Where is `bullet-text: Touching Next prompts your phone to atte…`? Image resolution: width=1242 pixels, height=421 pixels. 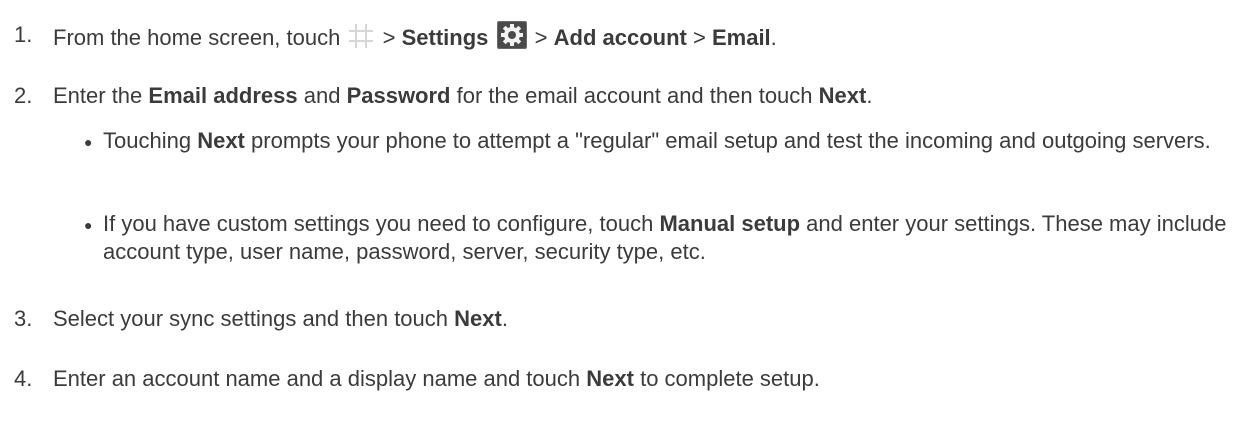
bullet-text: Touching Next prompts your phone to atte… is located at coordinates (657, 140).